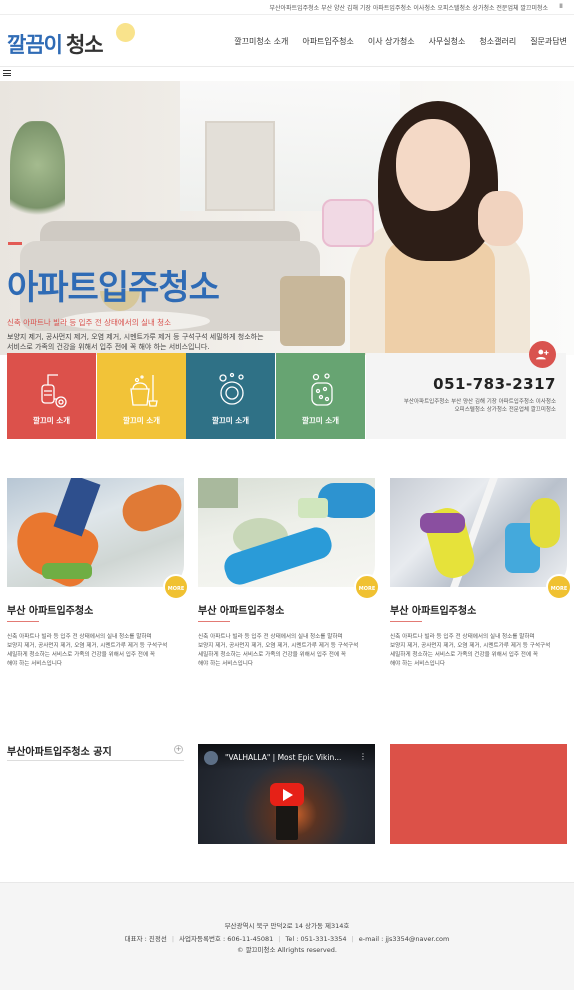 The width and height of the screenshot is (574, 990). Describe the element at coordinates (494, 384) in the screenshot. I see `phone-number: 051-783-2317` at that location.